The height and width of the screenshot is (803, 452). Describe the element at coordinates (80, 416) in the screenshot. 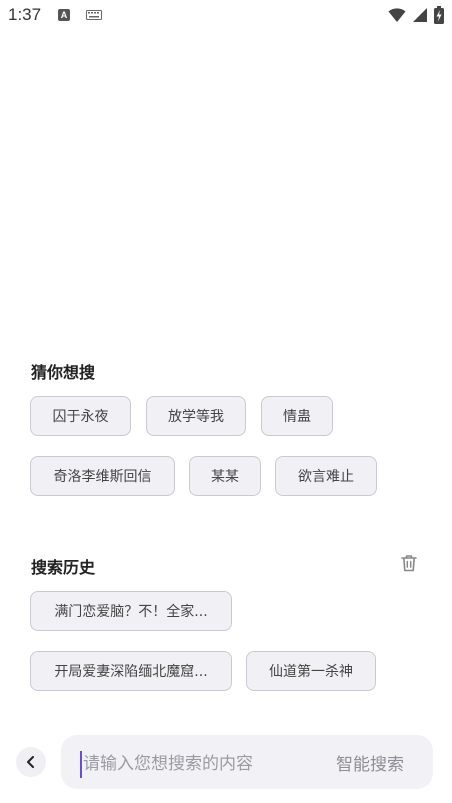

I see `suggestion-chip: 囚于永夜` at that location.